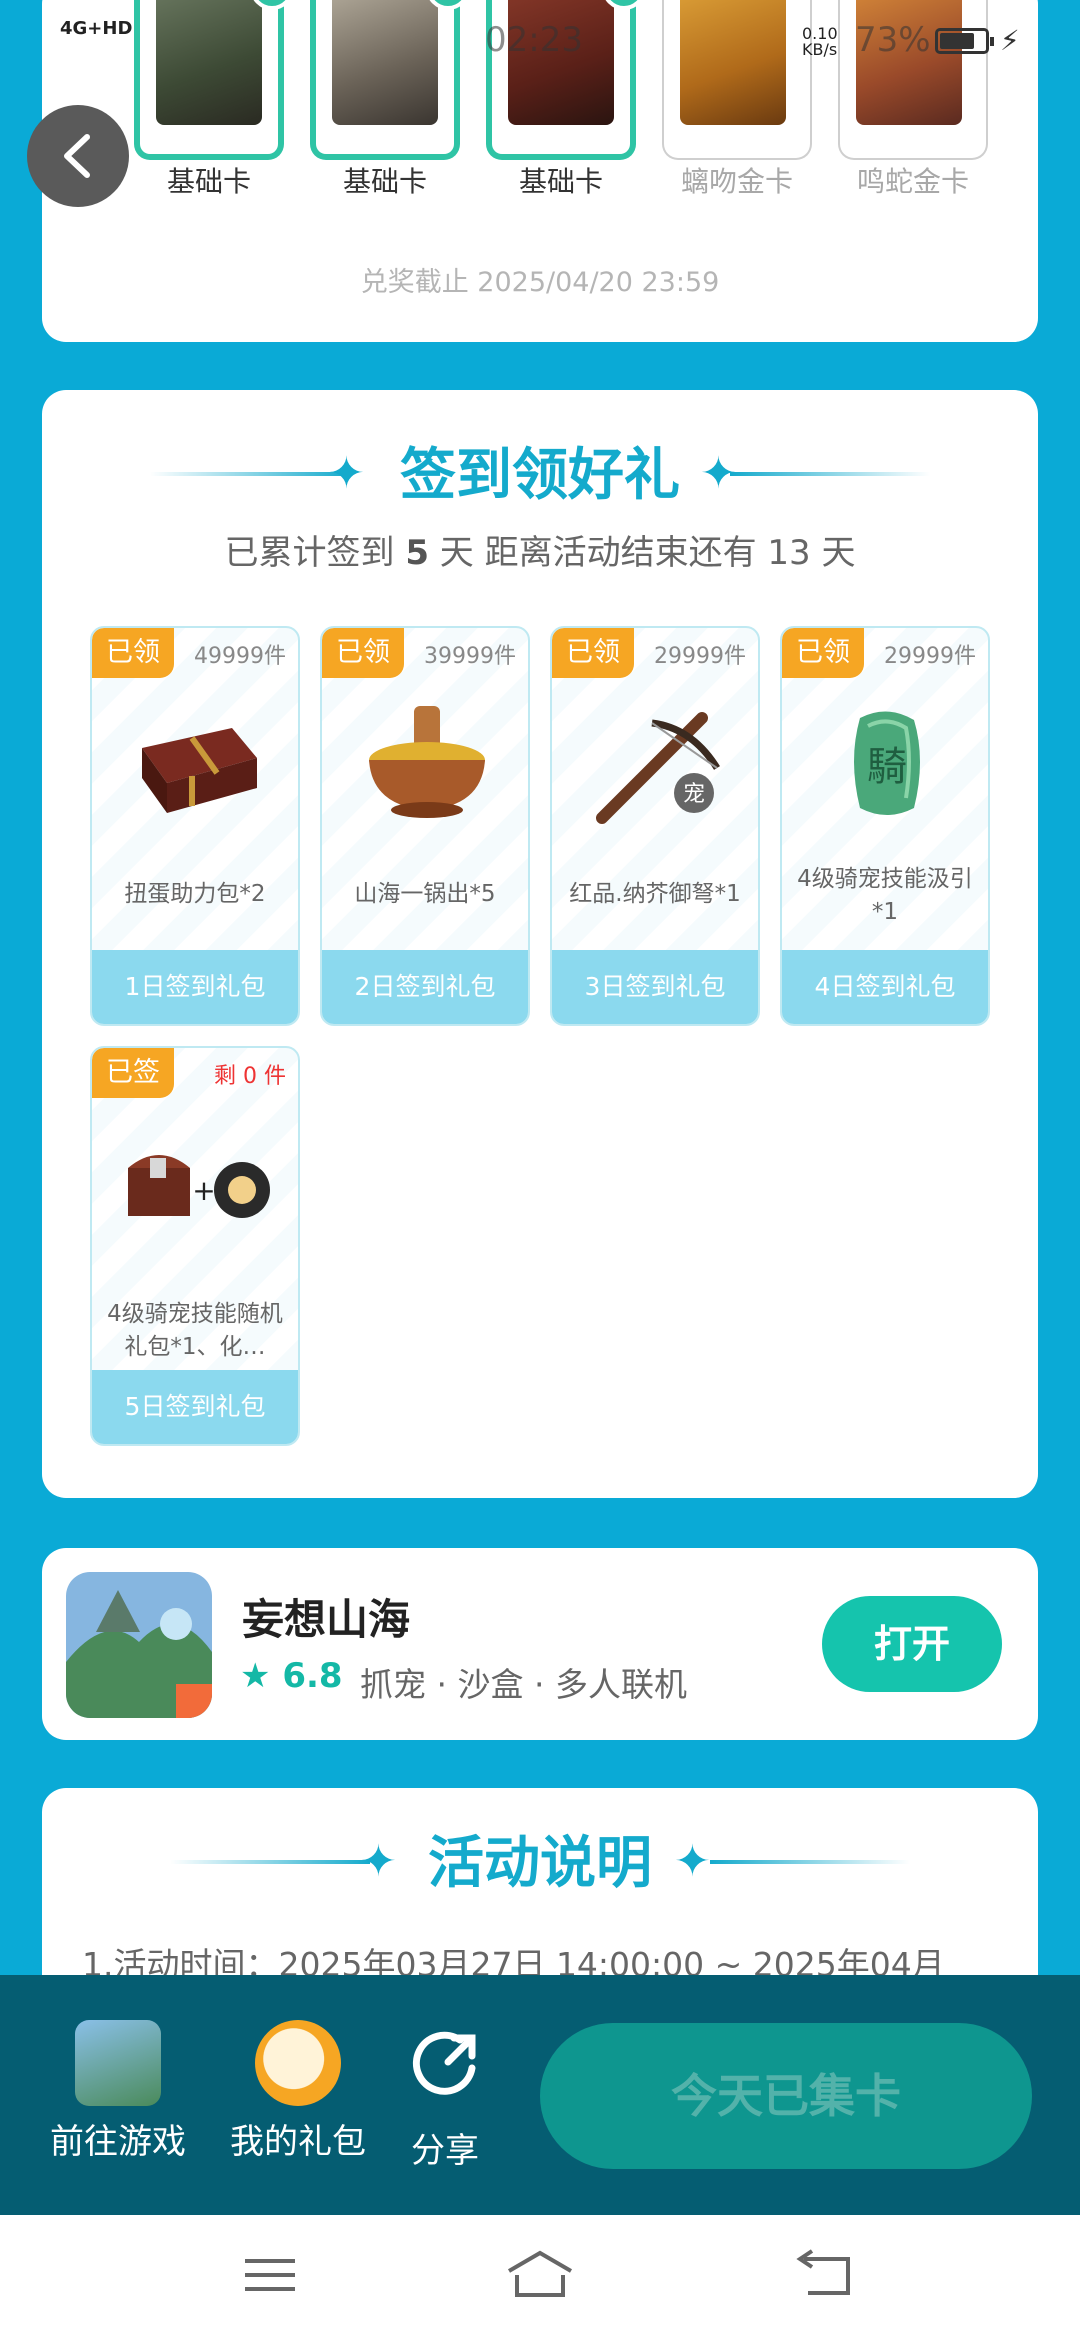 The image size is (1080, 2340). What do you see at coordinates (964, 41) in the screenshot?
I see `battery-icon` at bounding box center [964, 41].